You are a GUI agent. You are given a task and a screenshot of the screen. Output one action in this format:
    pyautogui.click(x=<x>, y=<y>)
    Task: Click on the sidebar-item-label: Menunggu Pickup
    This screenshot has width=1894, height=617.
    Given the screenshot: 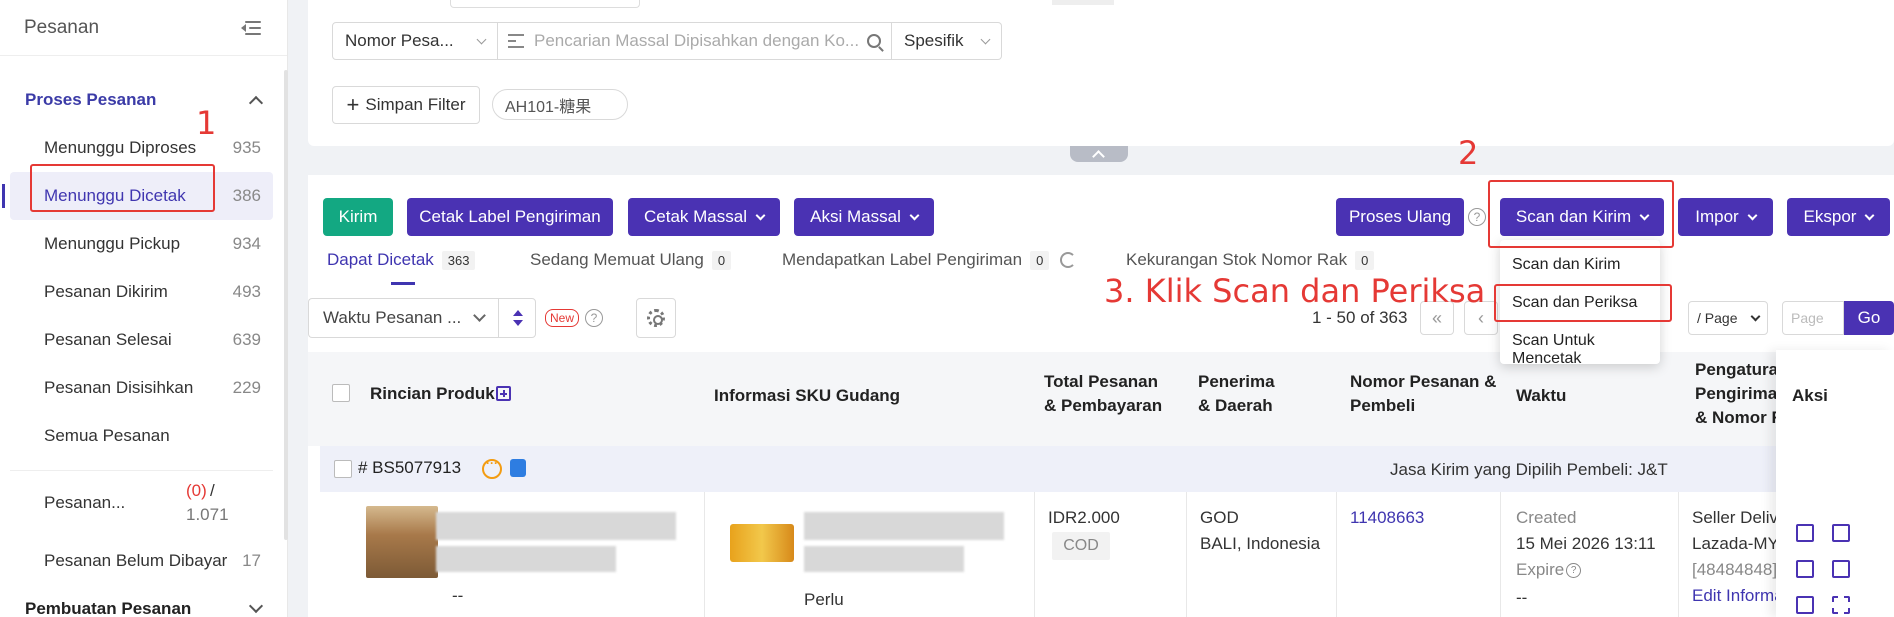 What is the action you would take?
    pyautogui.click(x=112, y=243)
    